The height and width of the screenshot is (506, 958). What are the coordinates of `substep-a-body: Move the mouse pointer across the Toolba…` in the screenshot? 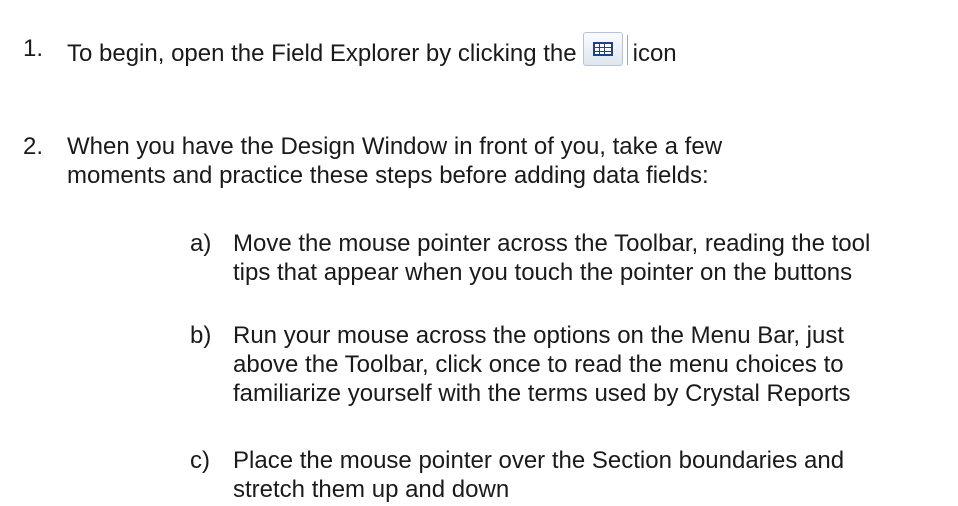 It's located at (551, 258).